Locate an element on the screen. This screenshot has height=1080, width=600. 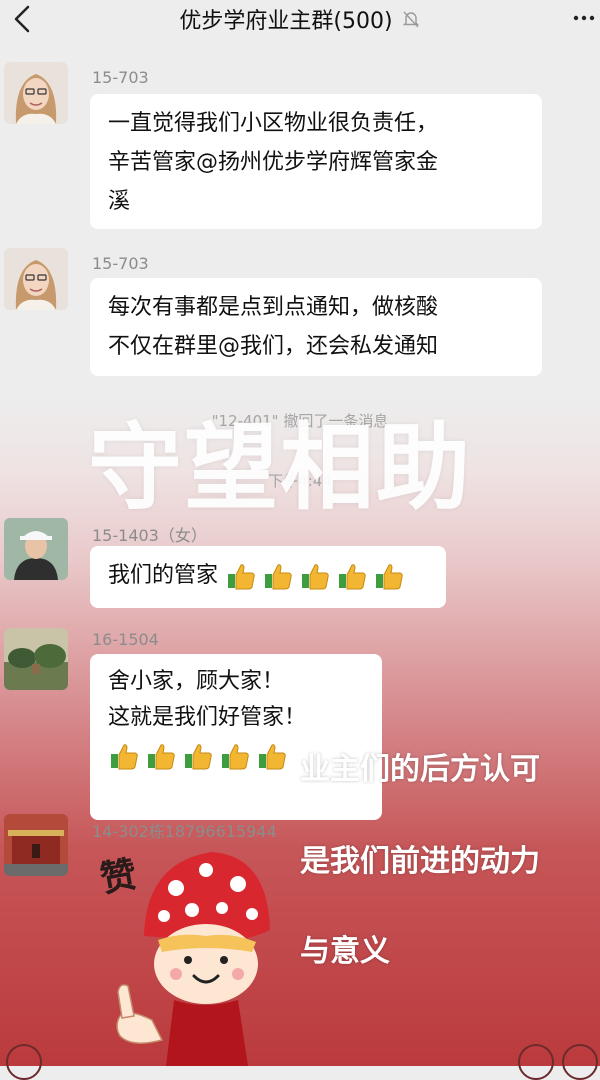
chat-header: 优步学府业主群(500) is located at coordinates (300, 20).